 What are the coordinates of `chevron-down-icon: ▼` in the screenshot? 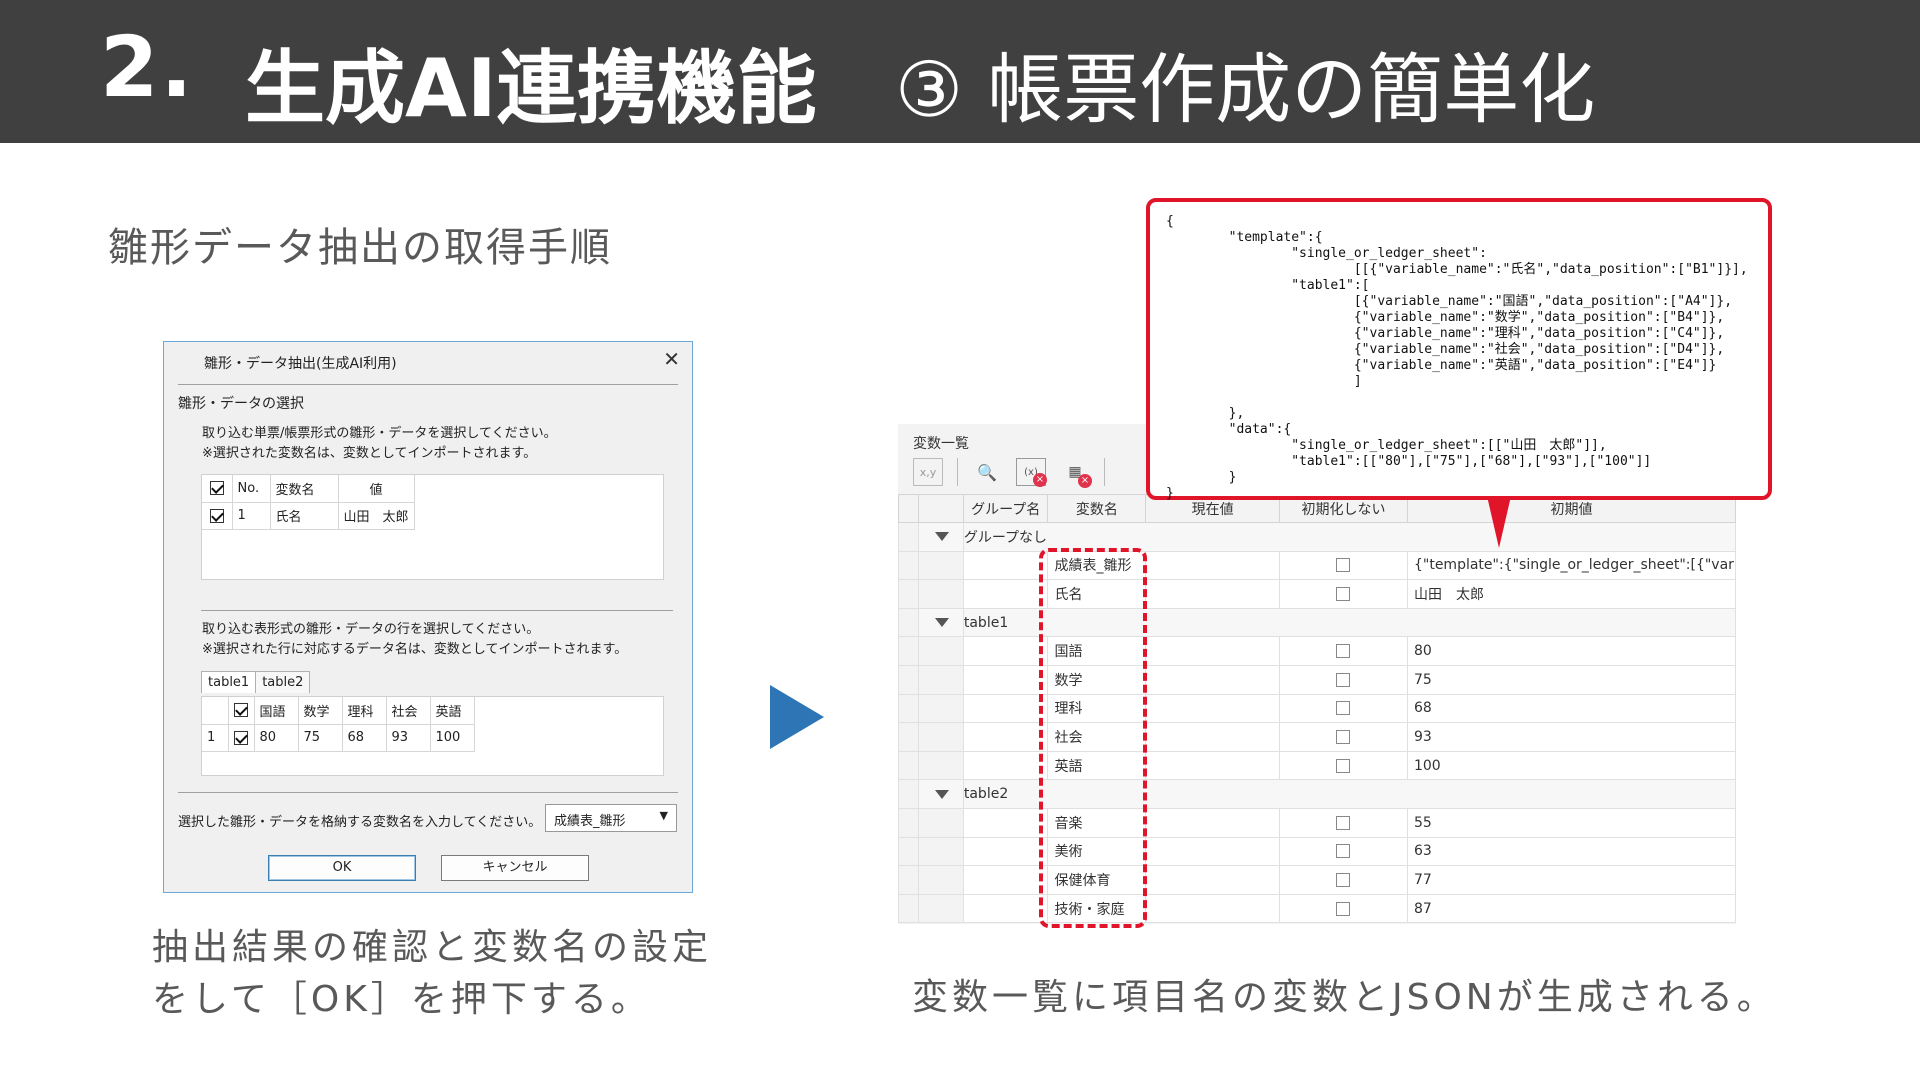 It's located at (664, 815).